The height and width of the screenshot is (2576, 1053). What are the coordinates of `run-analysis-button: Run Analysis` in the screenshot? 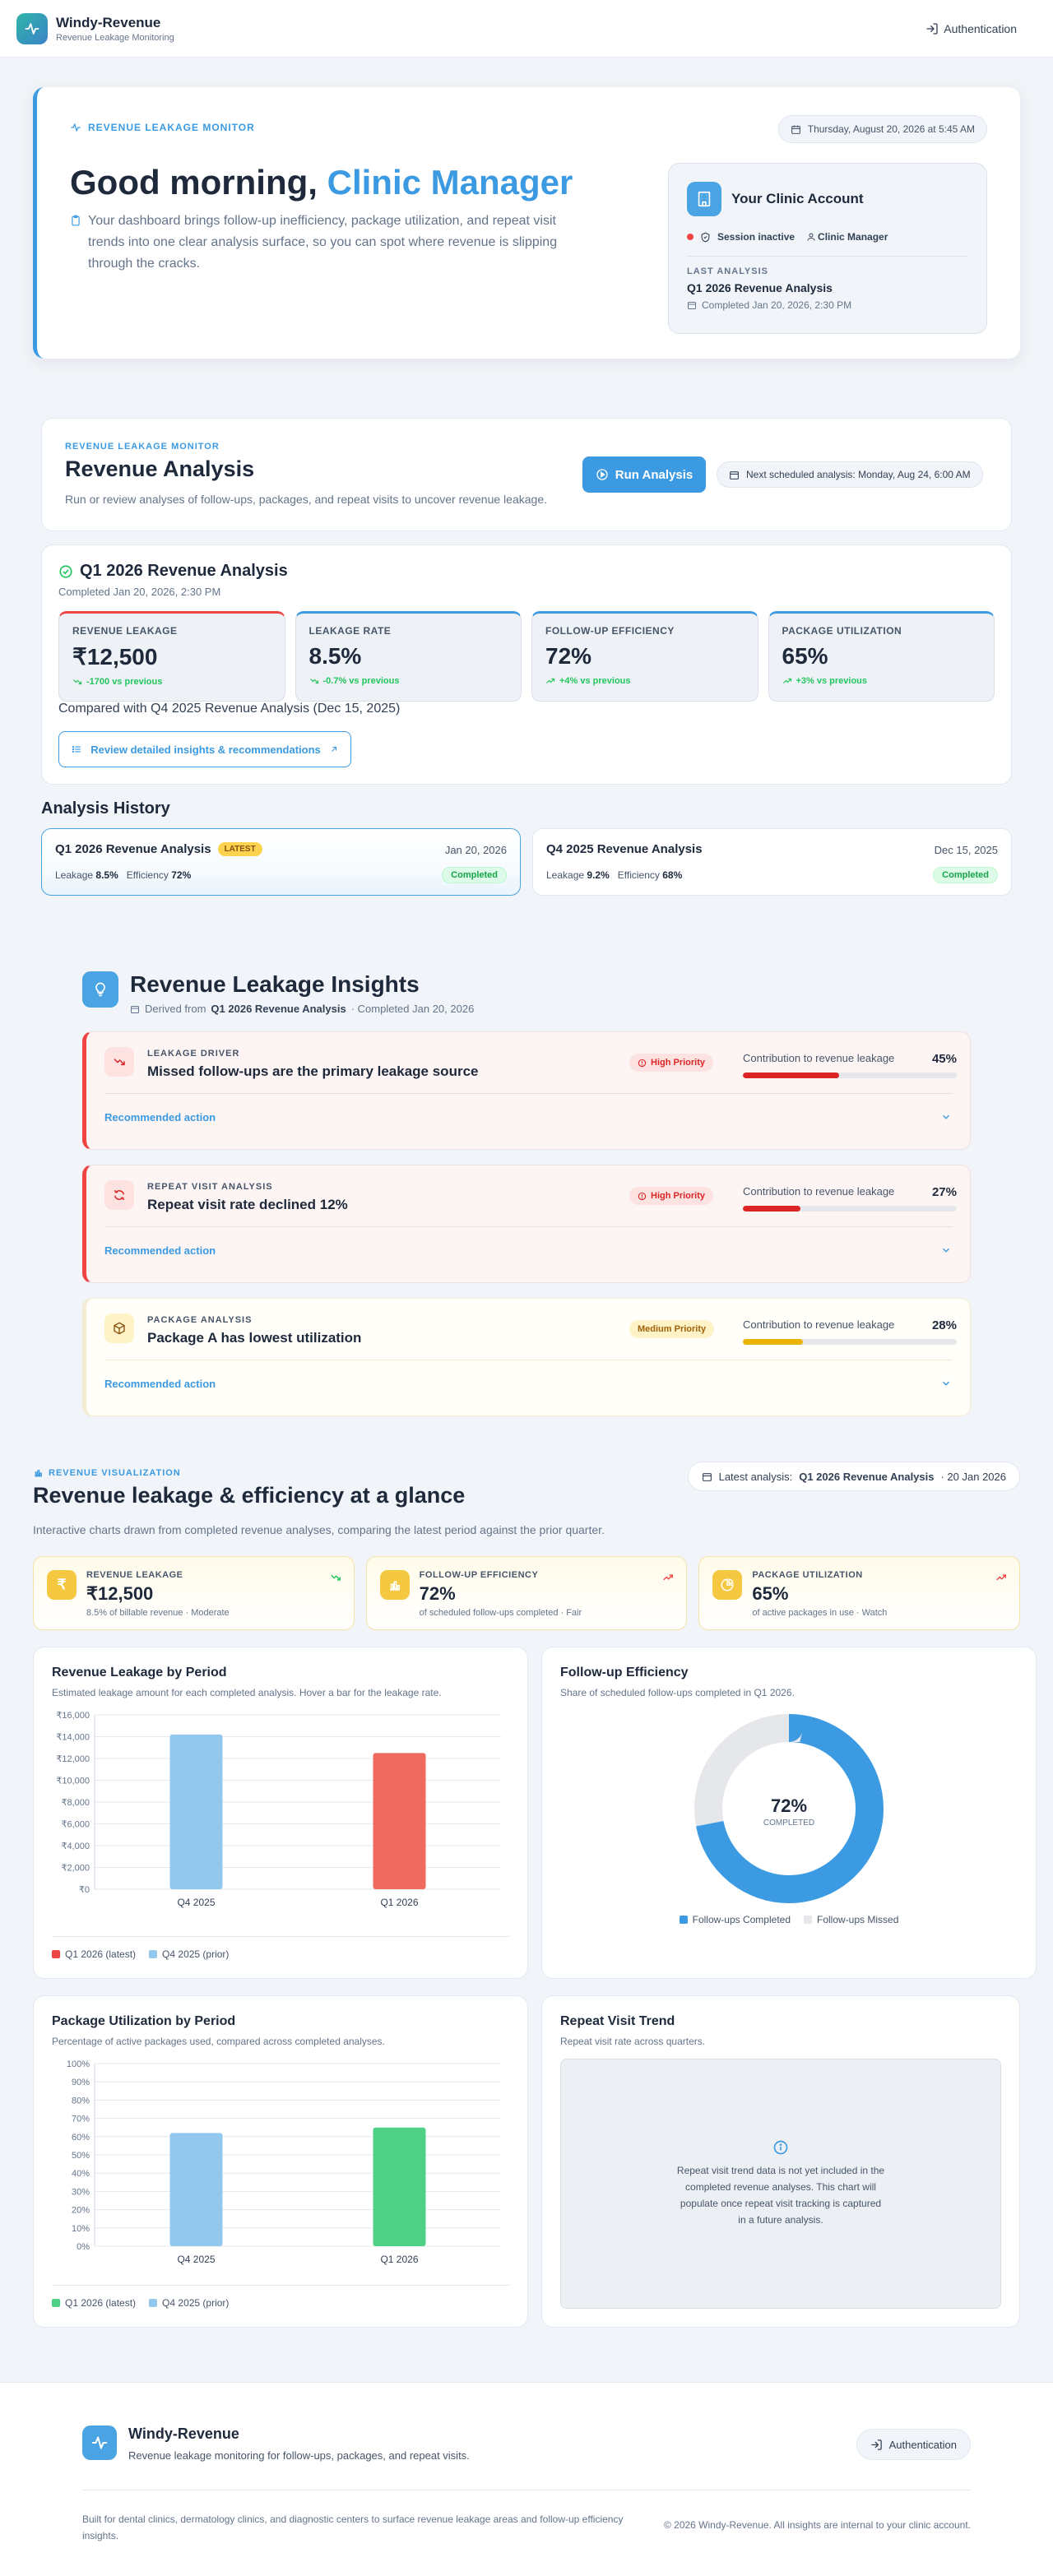 It's located at (644, 475).